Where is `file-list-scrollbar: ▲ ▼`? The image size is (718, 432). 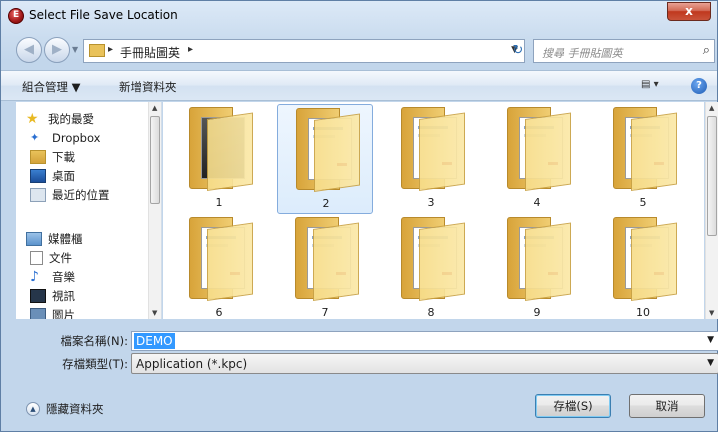 file-list-scrollbar: ▲ ▼ is located at coordinates (711, 210).